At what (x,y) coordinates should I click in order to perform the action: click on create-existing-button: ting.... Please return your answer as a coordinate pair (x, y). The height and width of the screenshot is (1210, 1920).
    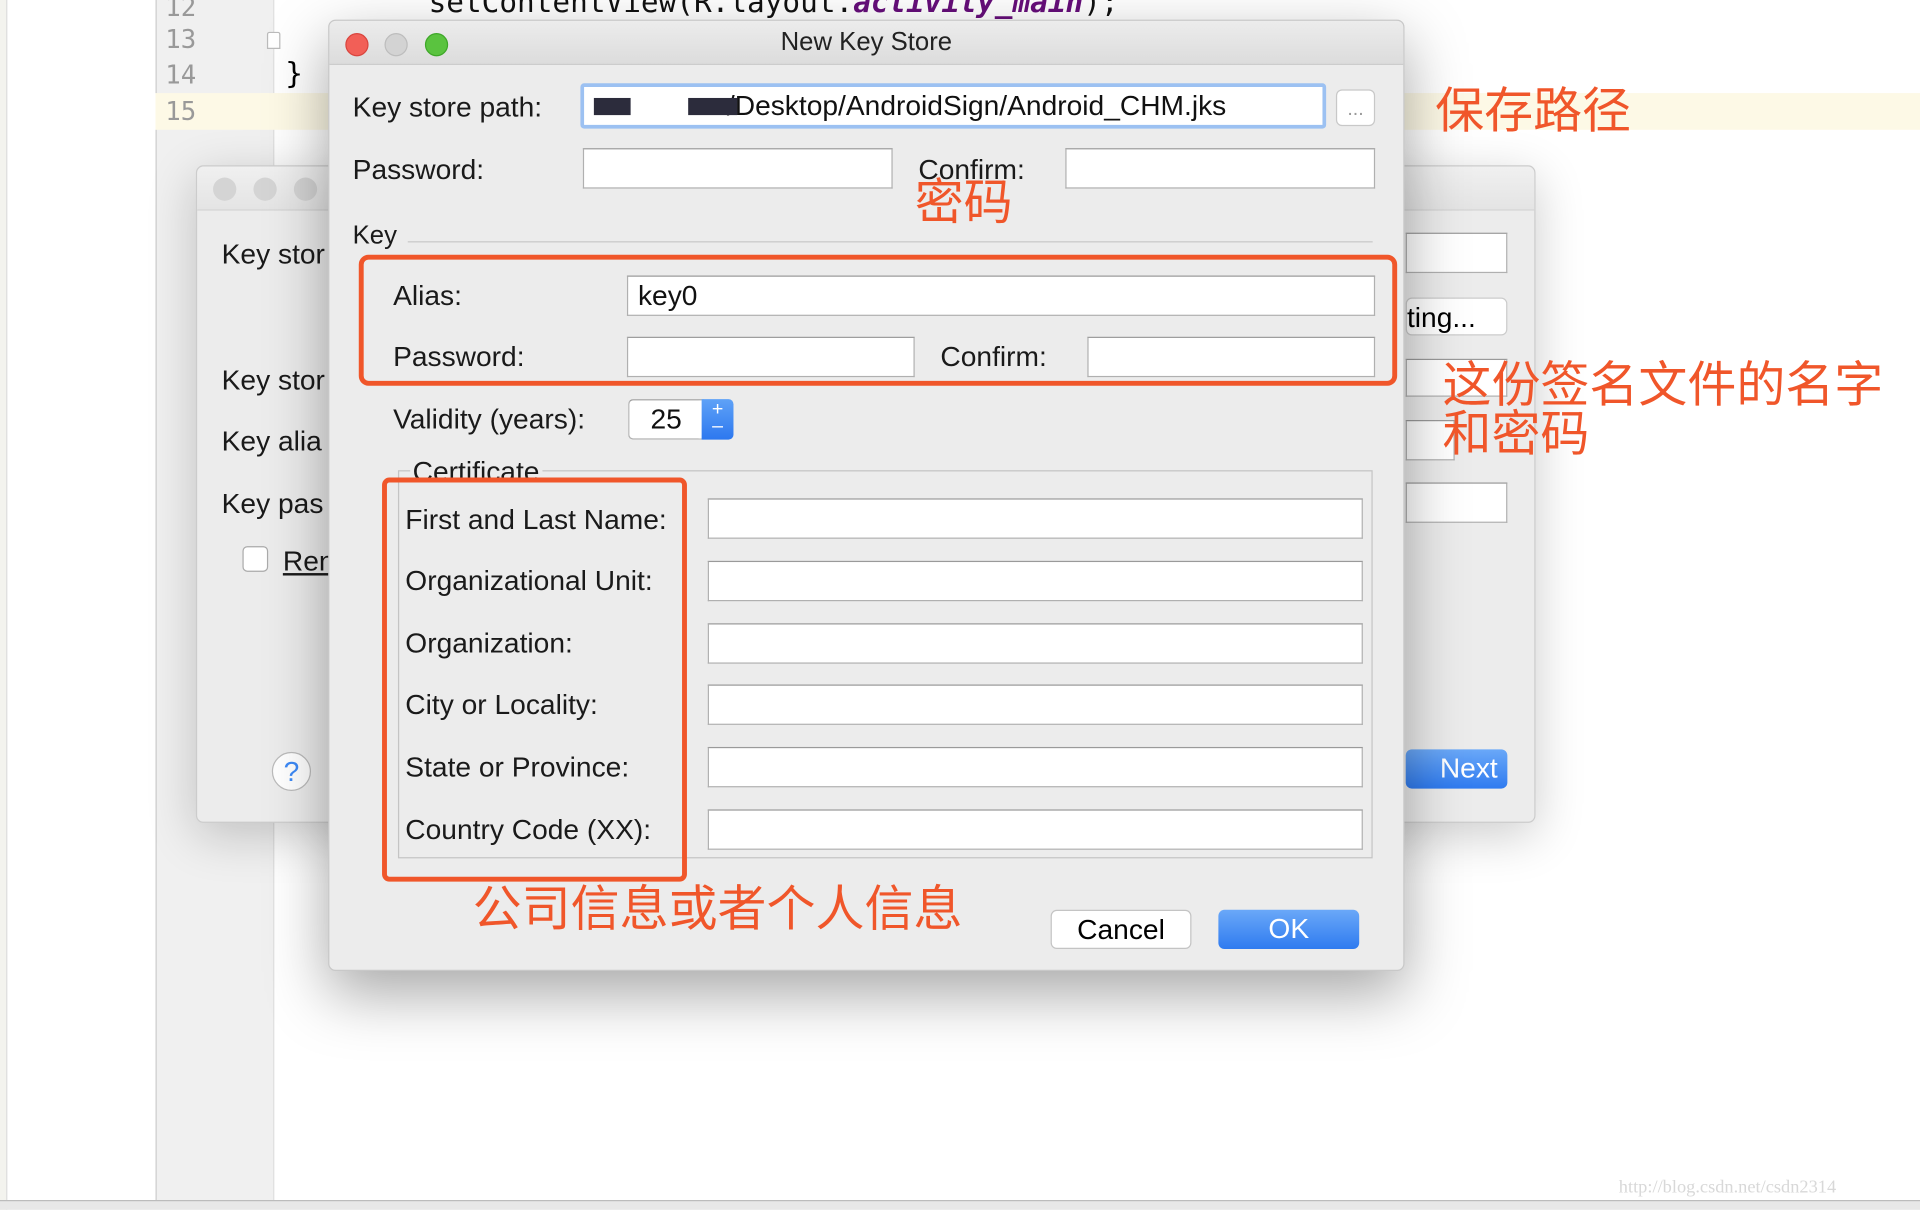
    Looking at the image, I should click on (1456, 316).